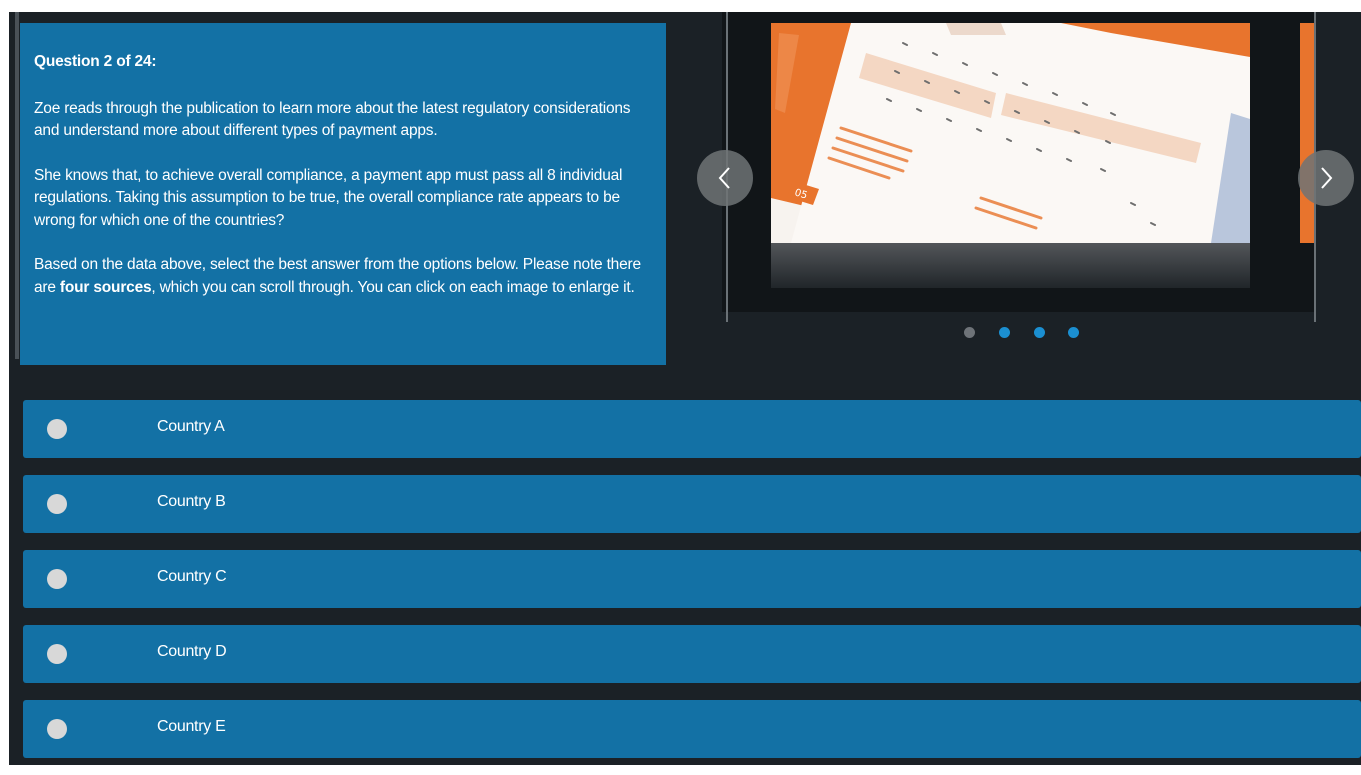 Image resolution: width=1361 pixels, height=775 pixels. What do you see at coordinates (1029, 333) in the screenshot?
I see `carousel-pagination` at bounding box center [1029, 333].